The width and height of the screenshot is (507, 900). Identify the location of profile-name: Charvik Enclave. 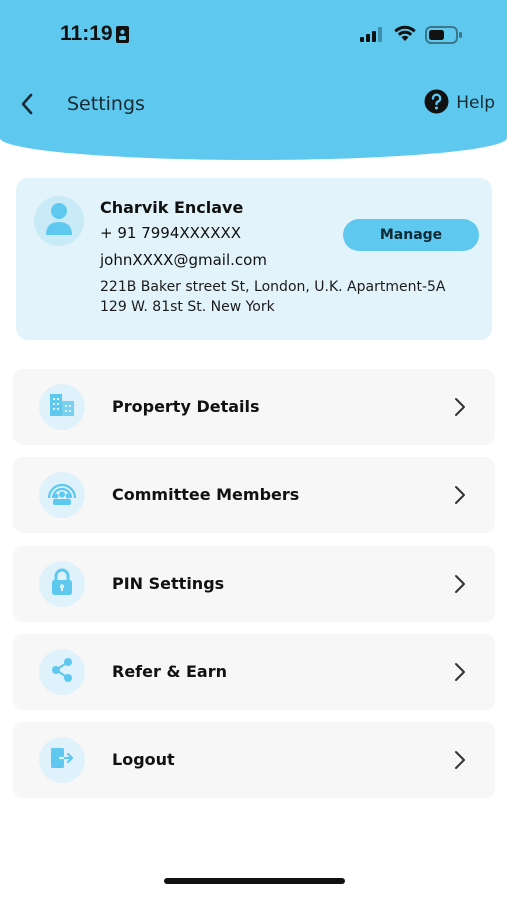
(172, 207).